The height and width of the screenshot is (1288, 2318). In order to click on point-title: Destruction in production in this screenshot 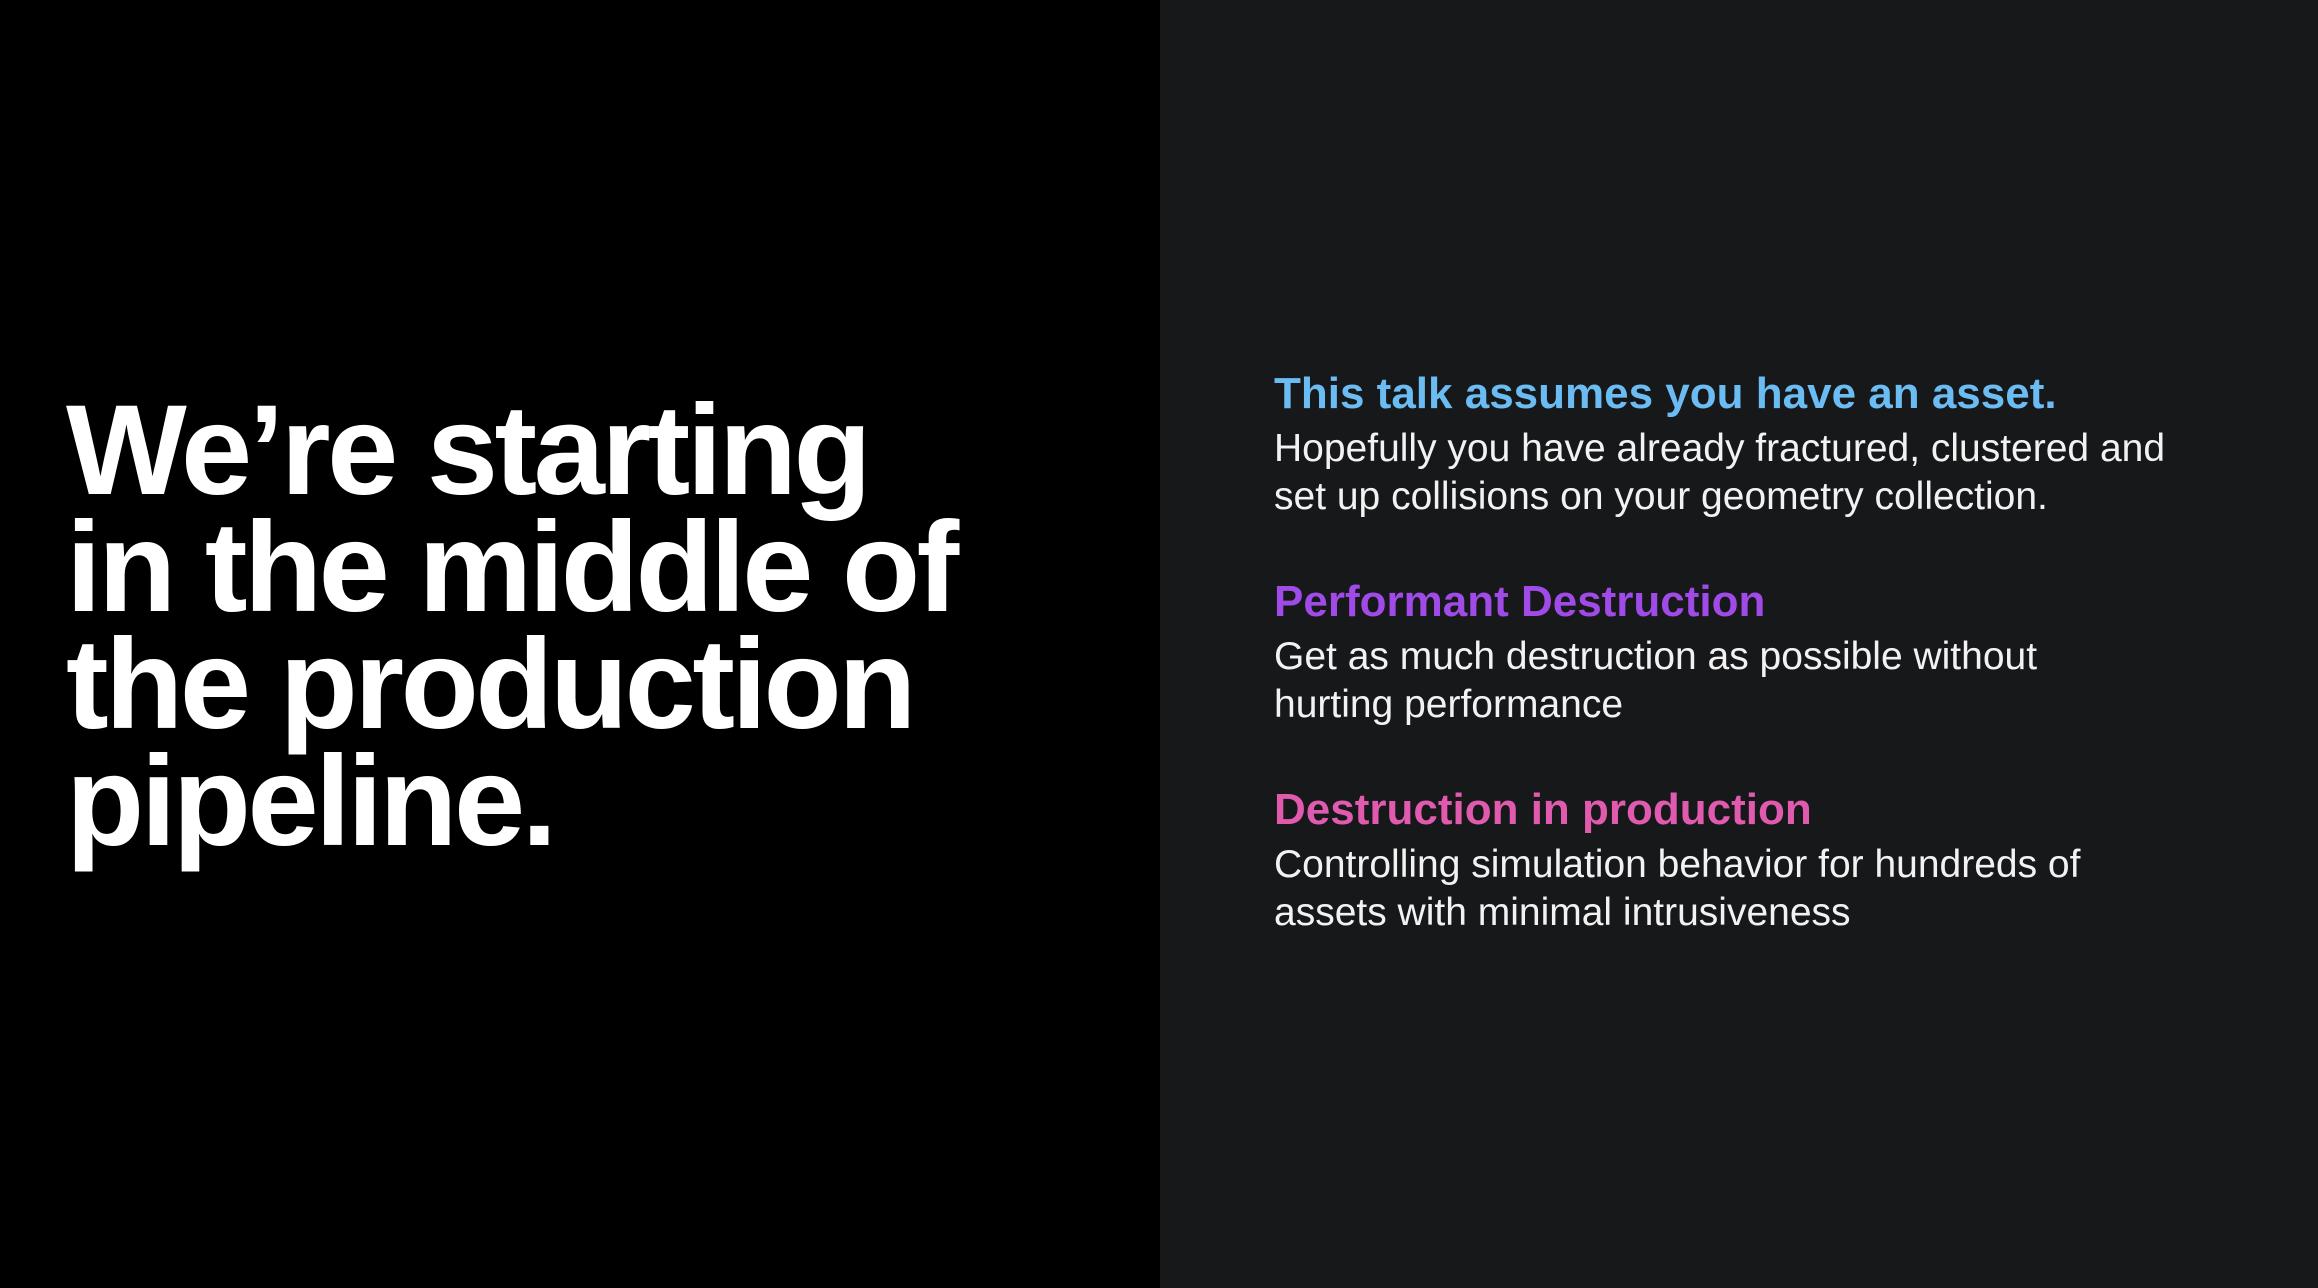, I will do `click(1543, 809)`.